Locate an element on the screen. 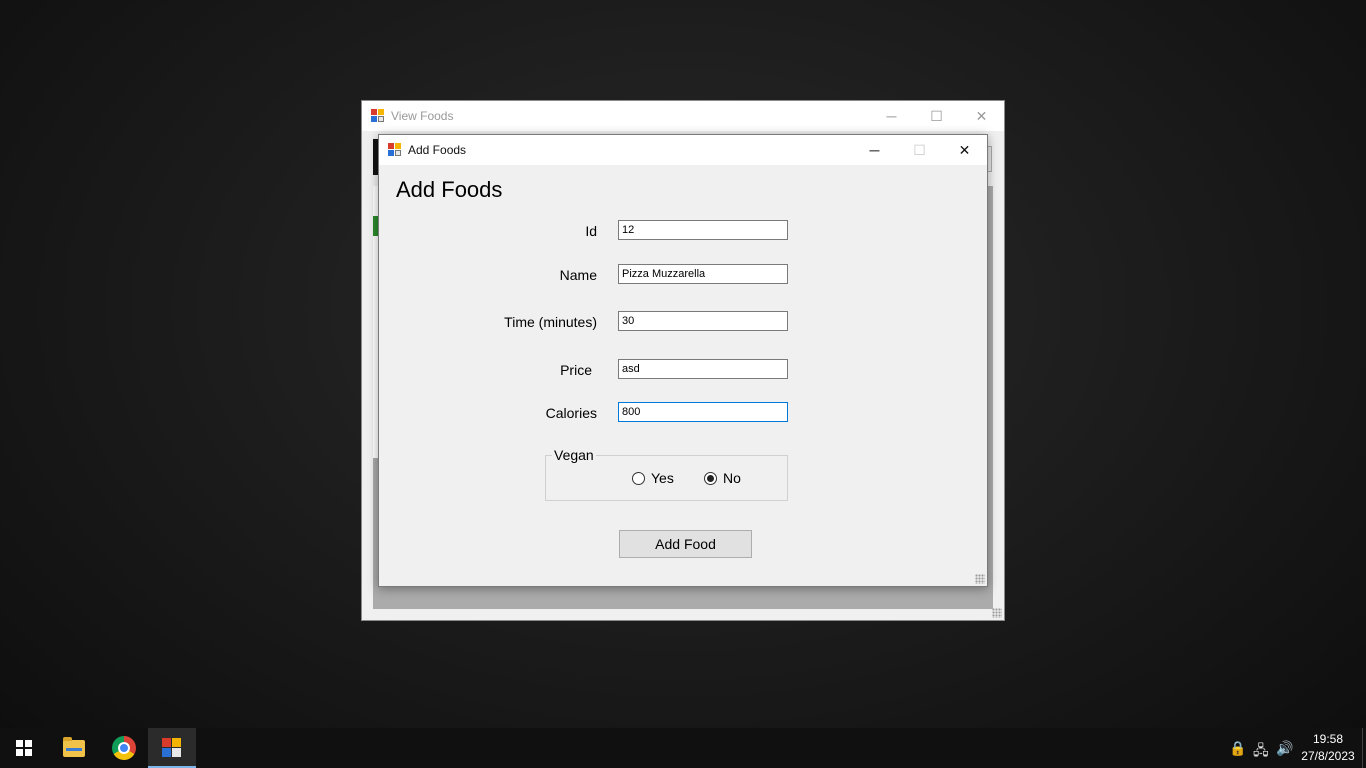 Image resolution: width=1366 pixels, height=768 pixels. view-foods-title: View Foods is located at coordinates (422, 116).